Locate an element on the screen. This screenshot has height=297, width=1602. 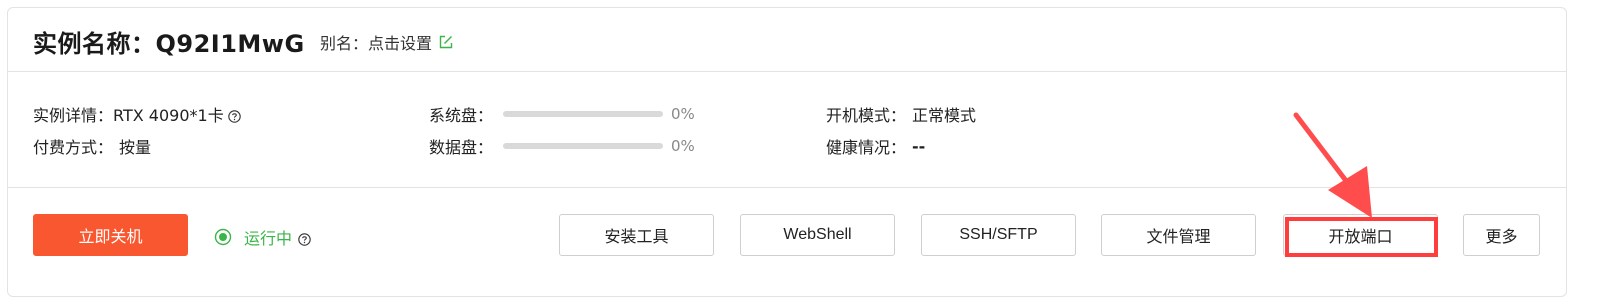
system-disk-label: 系统盘： is located at coordinates (461, 115).